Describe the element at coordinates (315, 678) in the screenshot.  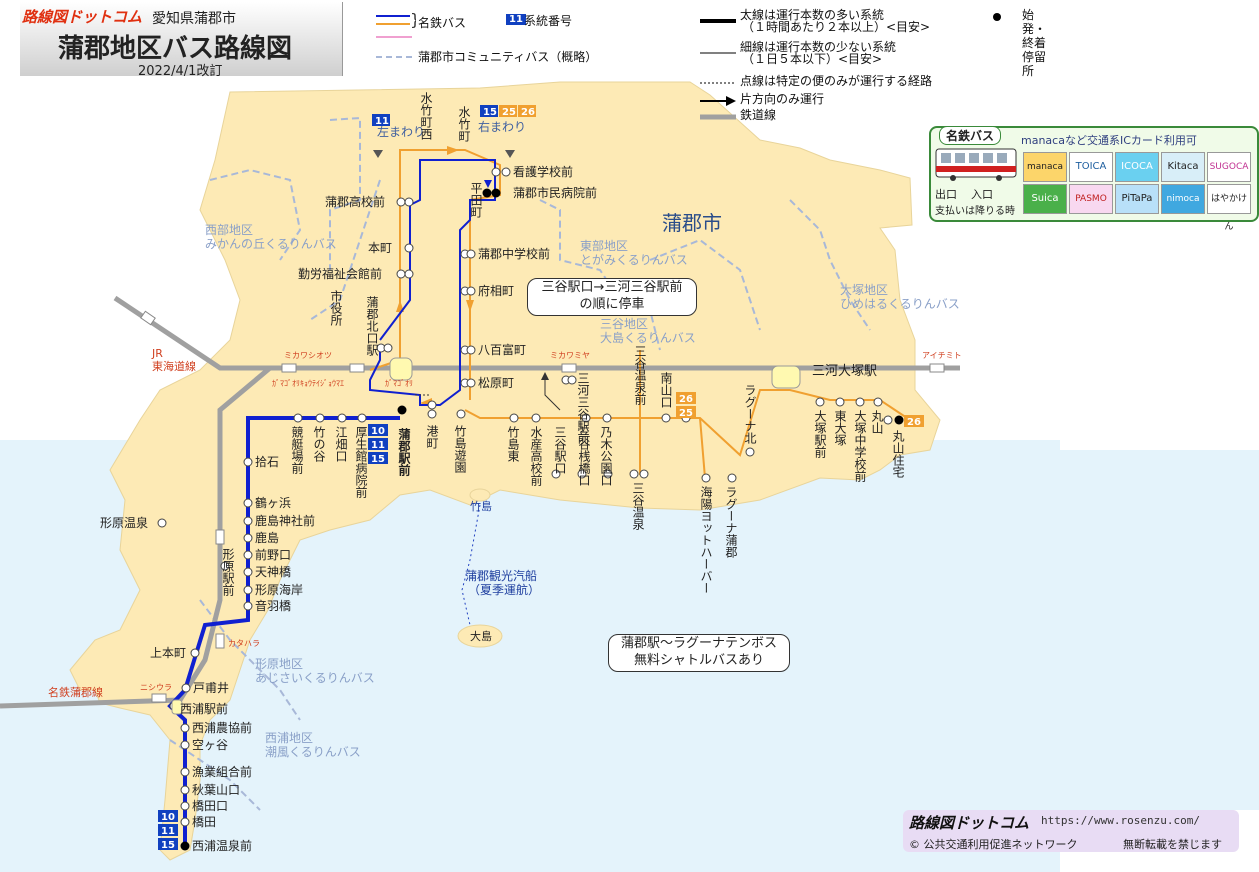
I see `svg-text: あじさいくるりんバス` at that location.